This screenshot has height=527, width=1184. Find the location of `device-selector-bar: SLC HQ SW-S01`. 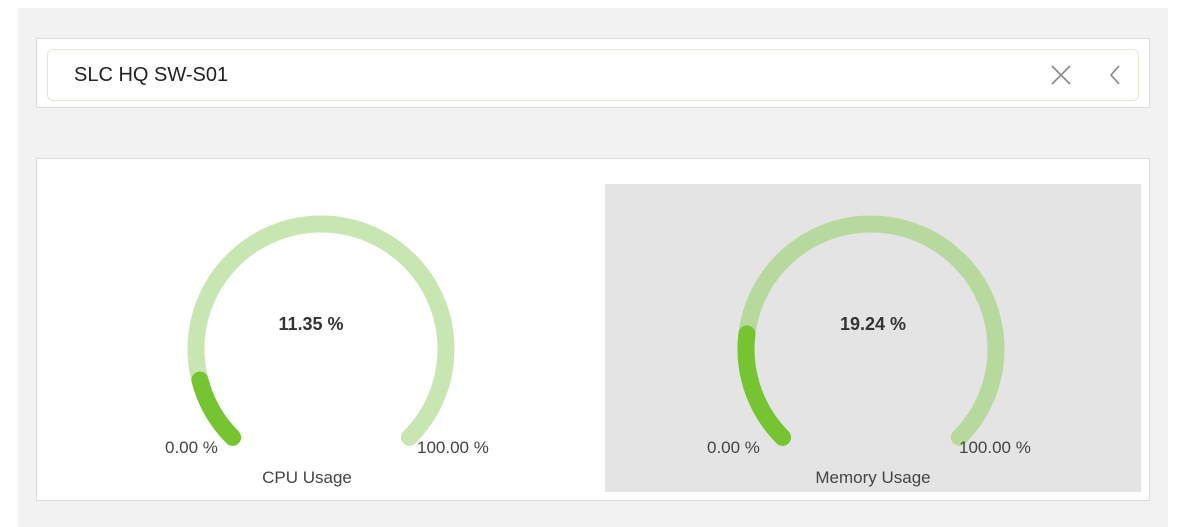

device-selector-bar: SLC HQ SW-S01 is located at coordinates (593, 75).